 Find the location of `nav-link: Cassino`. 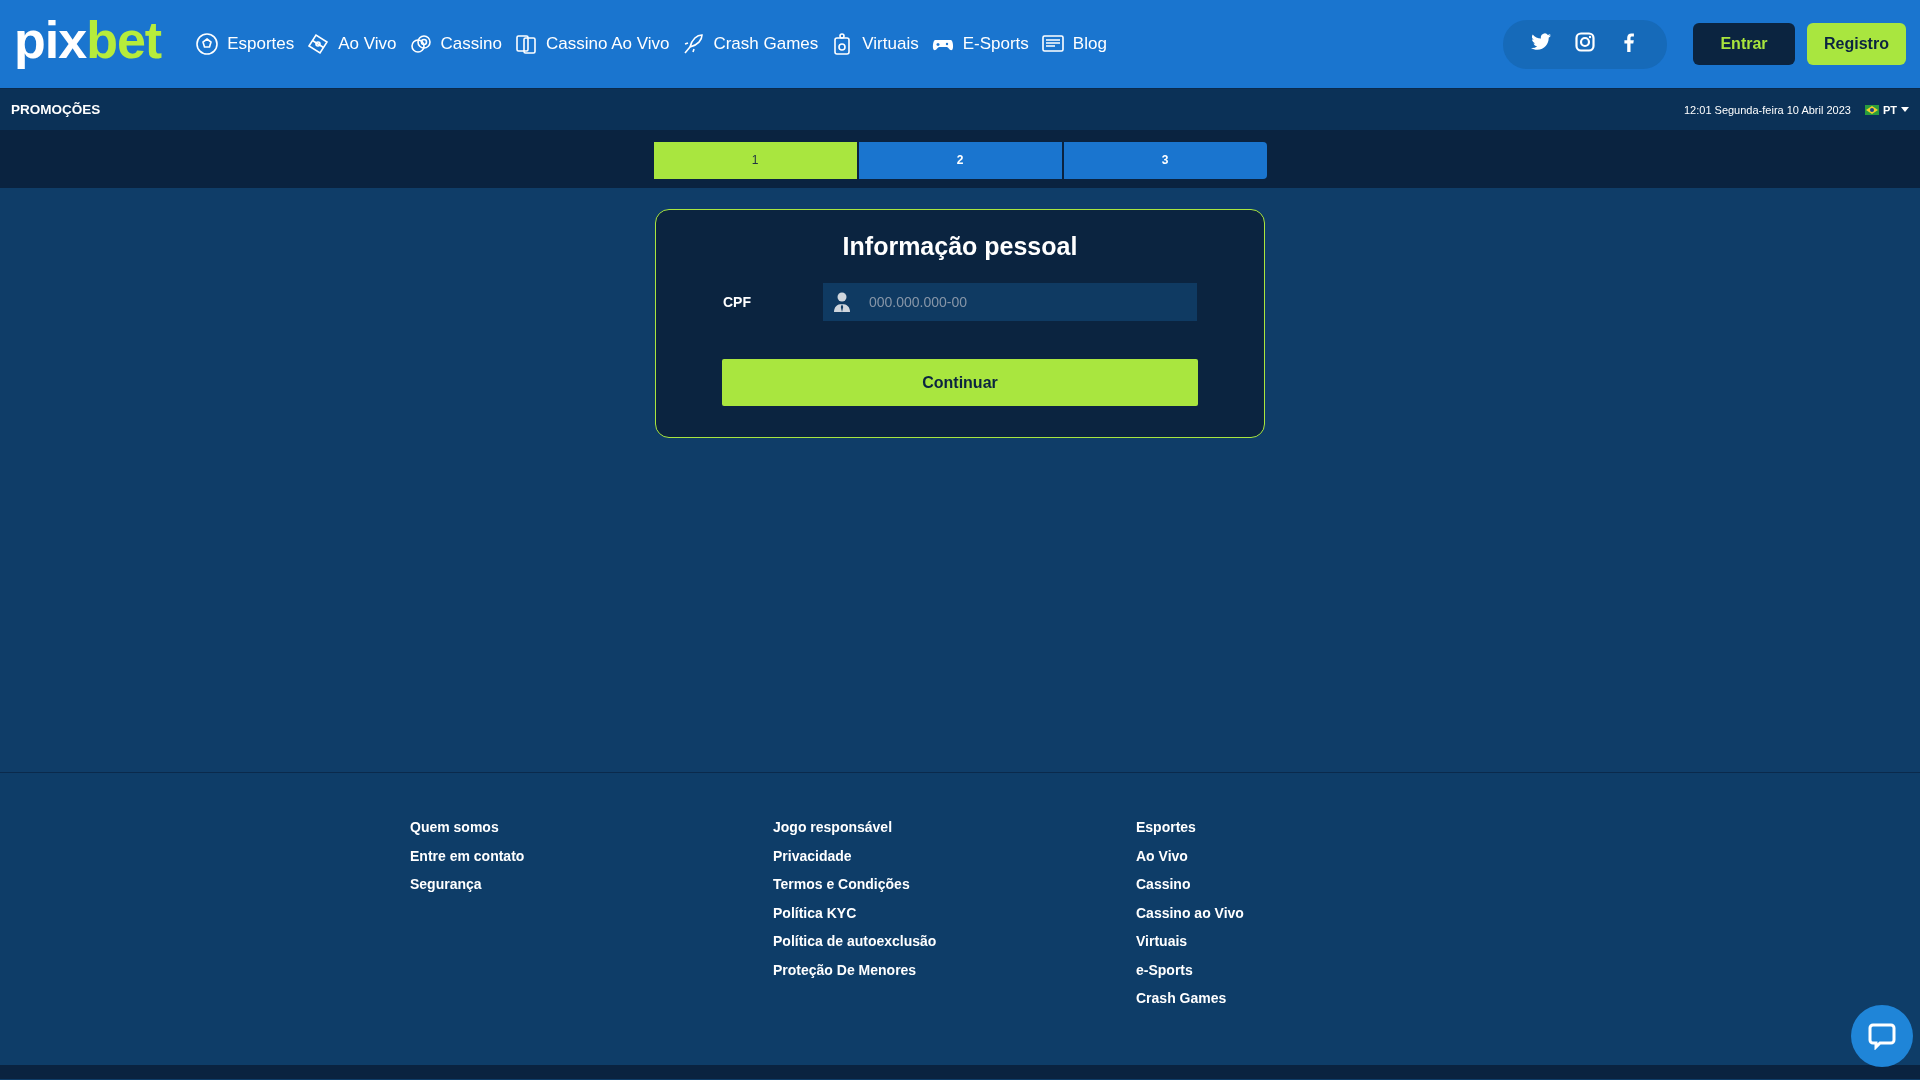

nav-link: Cassino is located at coordinates (455, 44).